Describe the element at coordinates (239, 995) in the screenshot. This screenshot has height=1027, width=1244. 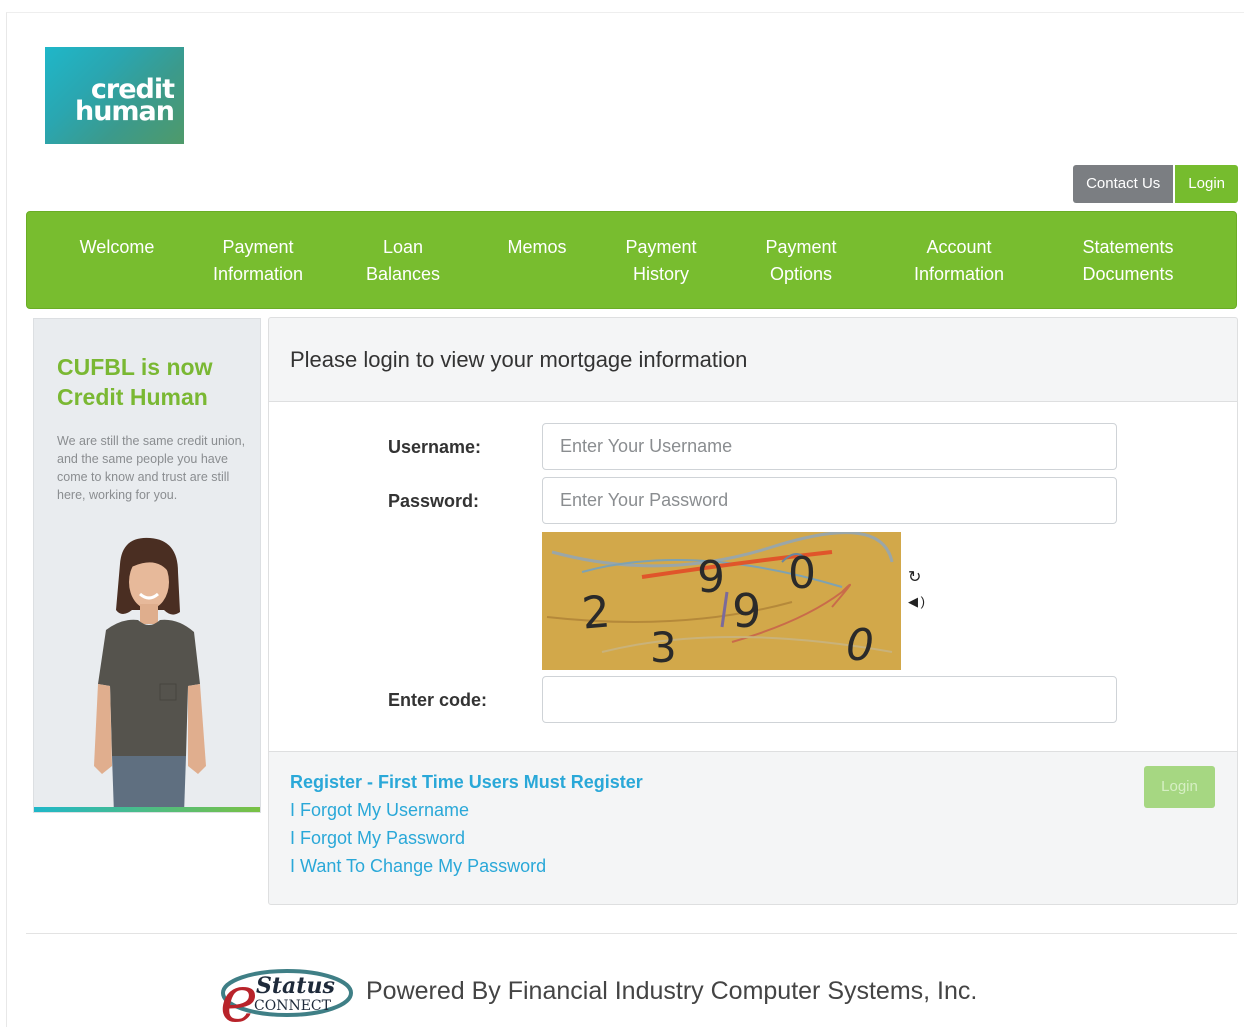
I see `estatus-letter: e` at that location.